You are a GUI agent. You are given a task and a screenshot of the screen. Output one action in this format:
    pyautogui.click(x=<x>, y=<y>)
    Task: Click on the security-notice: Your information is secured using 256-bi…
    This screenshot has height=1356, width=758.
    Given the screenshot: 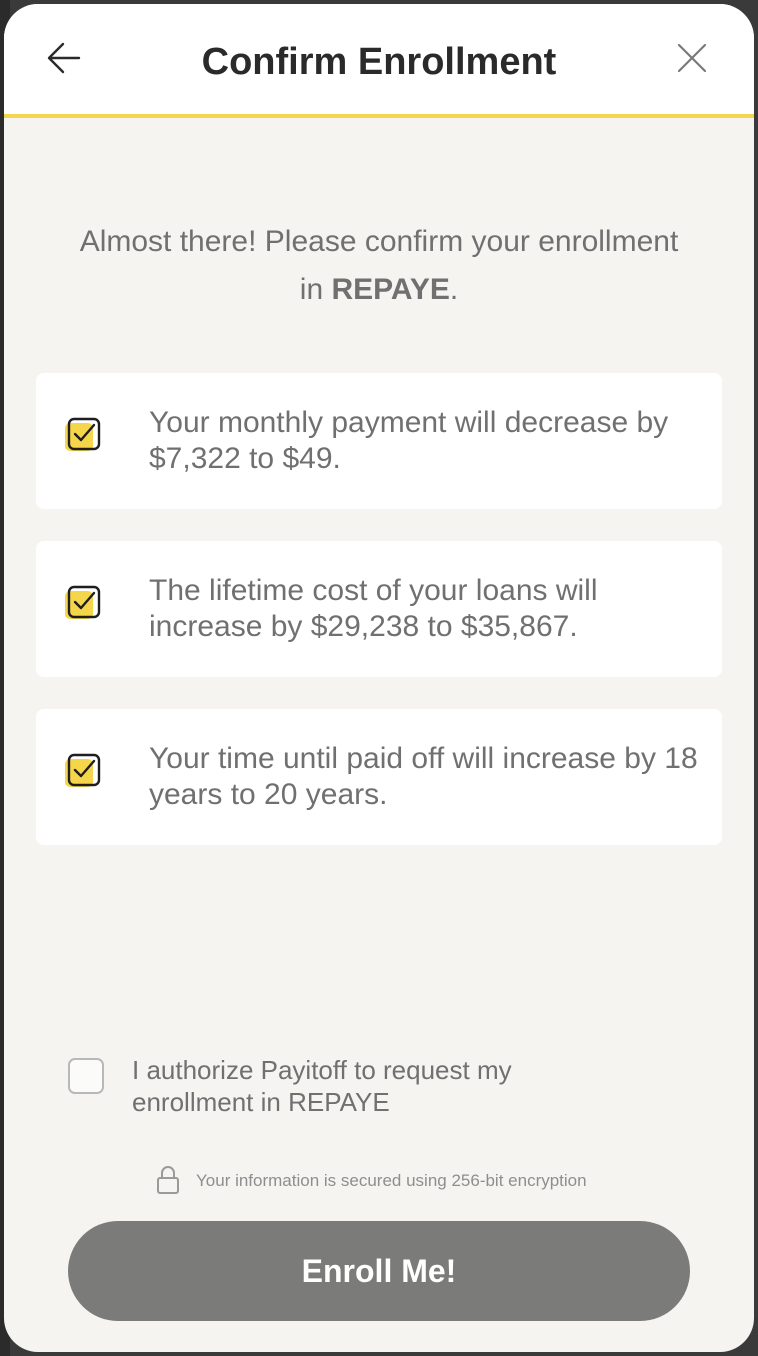 What is the action you would take?
    pyautogui.click(x=394, y=1181)
    